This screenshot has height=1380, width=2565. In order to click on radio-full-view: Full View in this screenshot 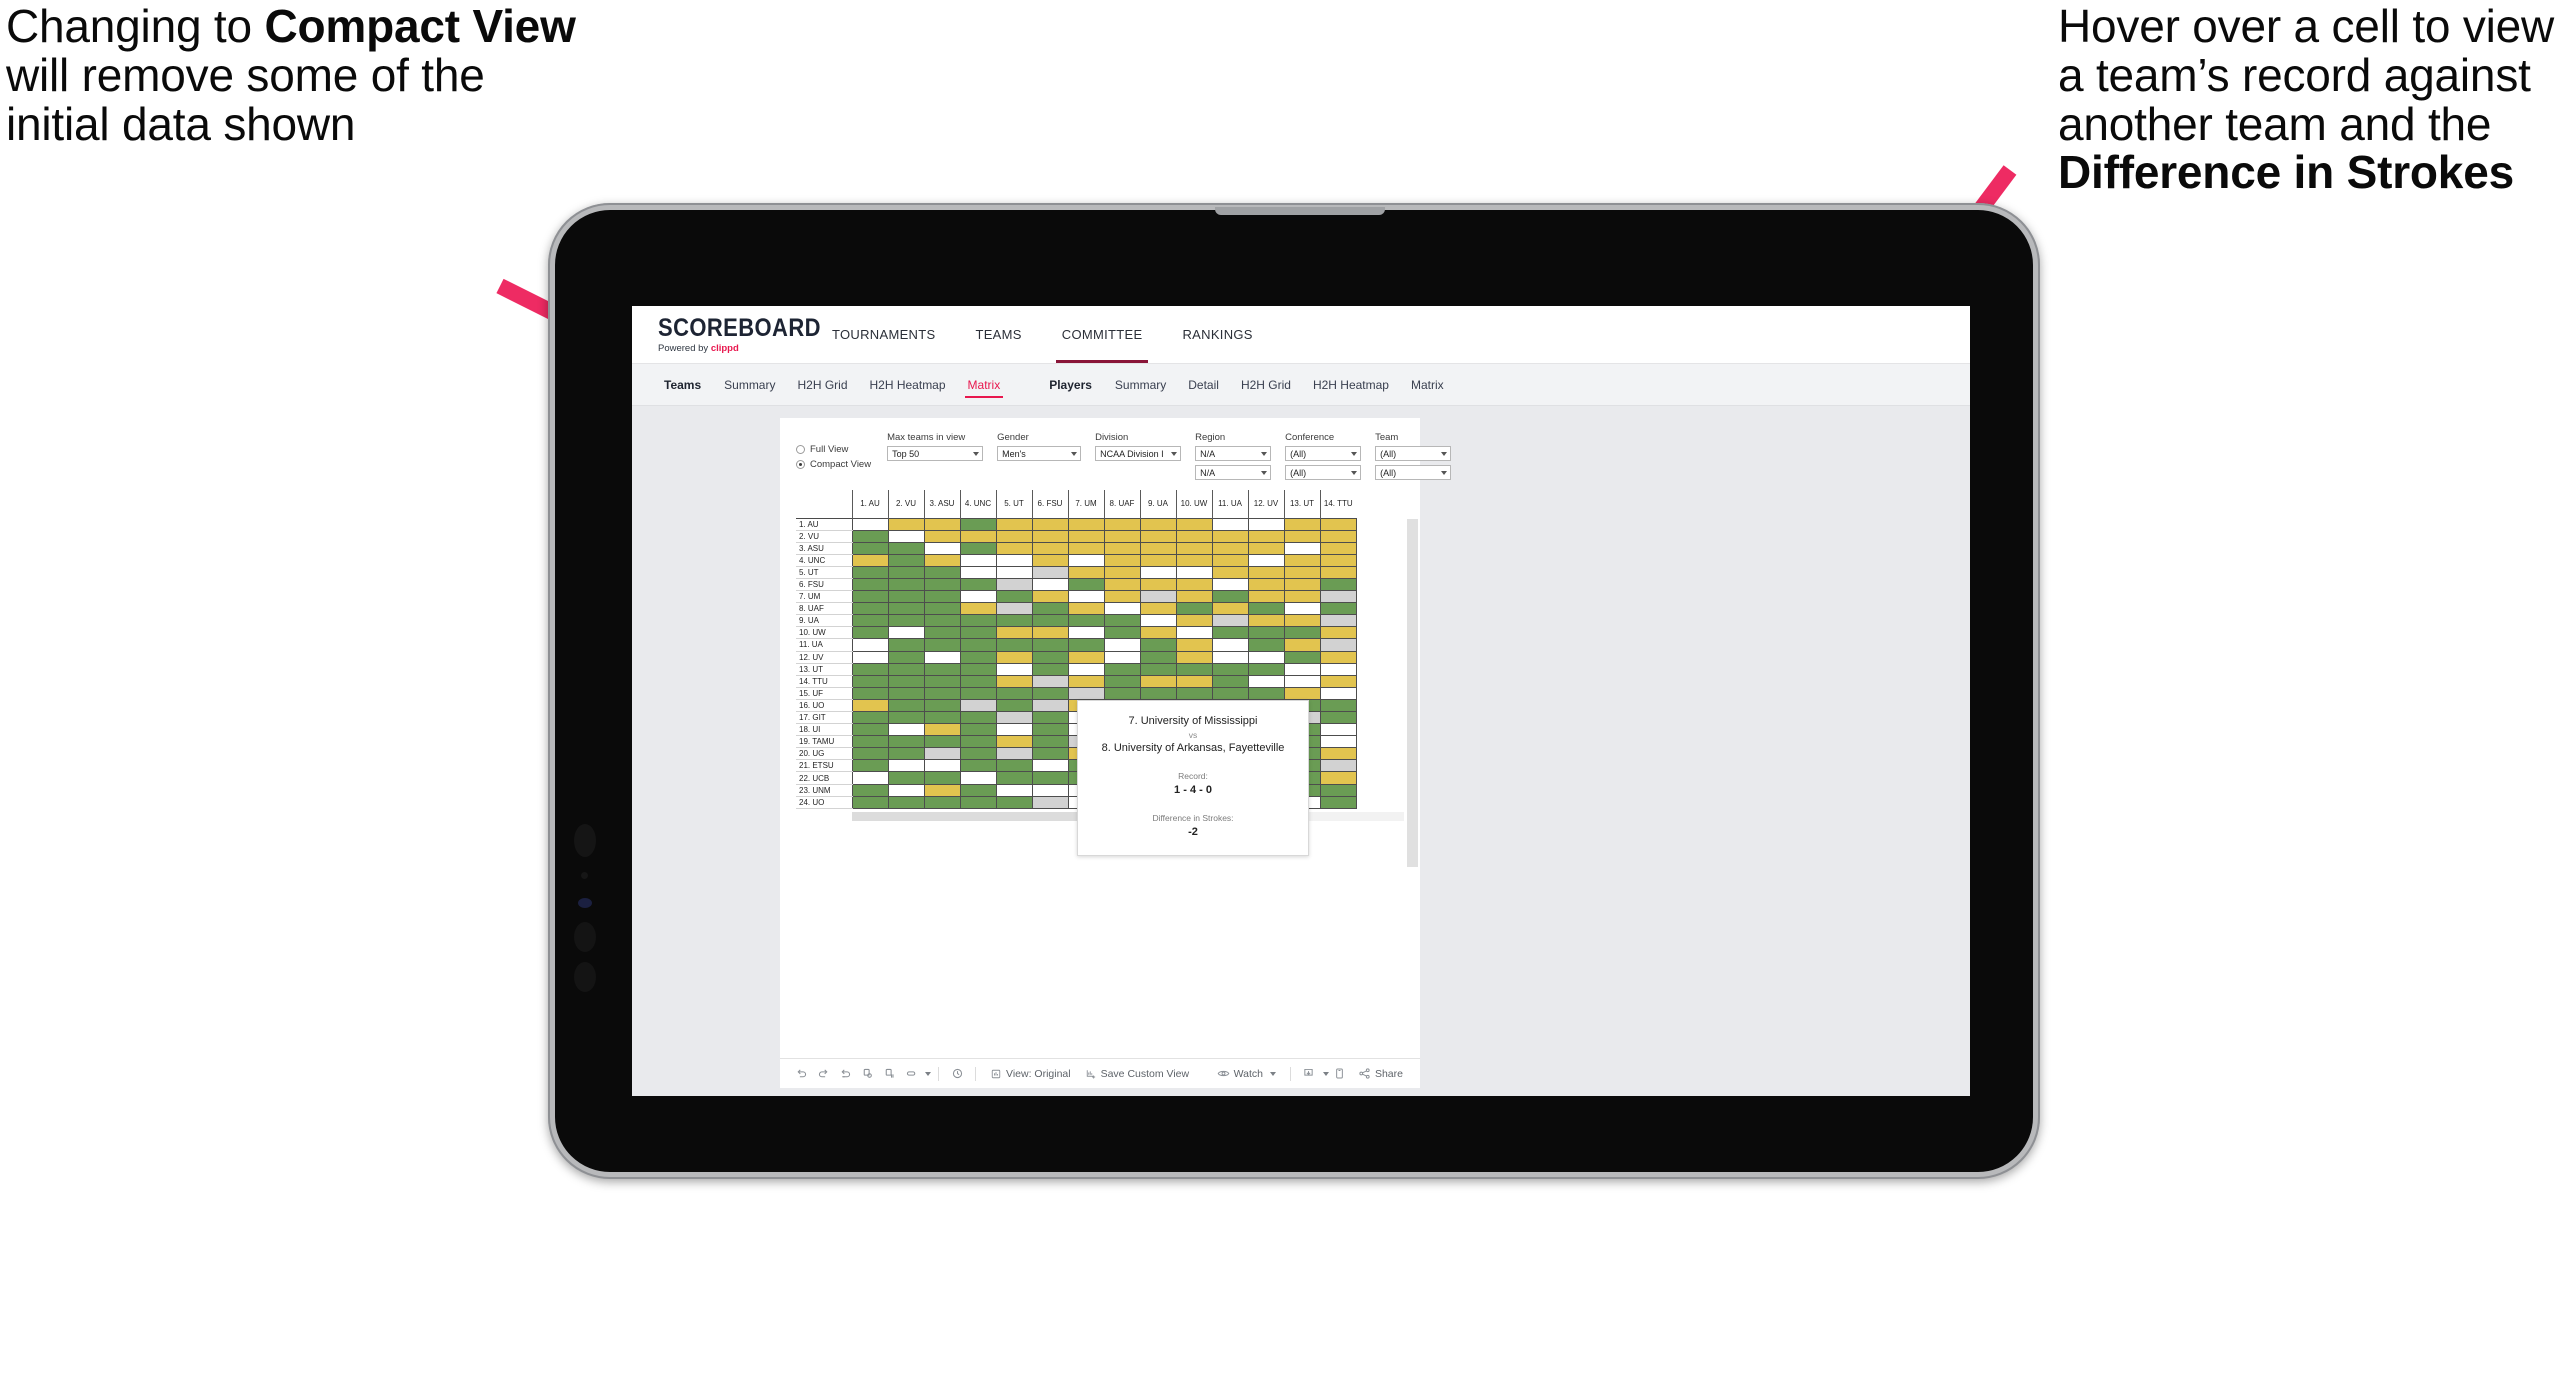, I will do `click(833, 449)`.